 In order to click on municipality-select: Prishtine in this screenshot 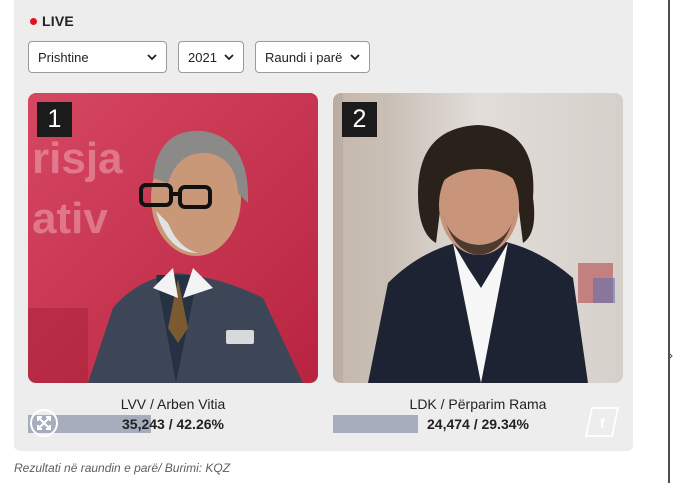, I will do `click(97, 57)`.